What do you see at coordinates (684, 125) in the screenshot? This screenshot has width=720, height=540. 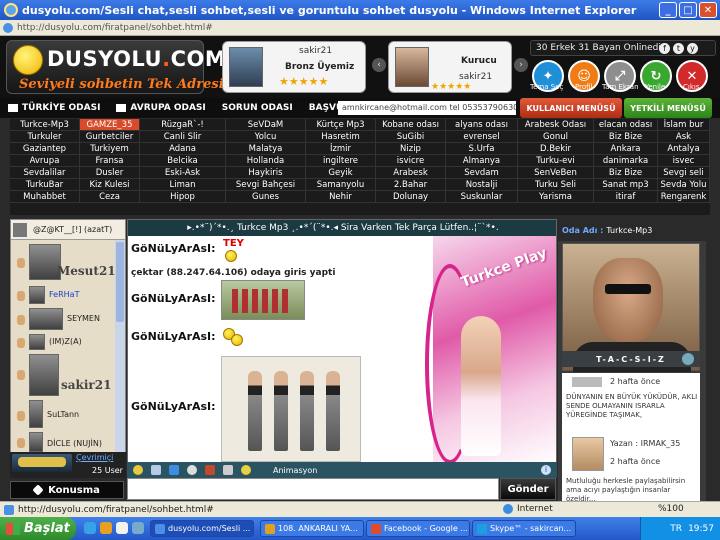 I see `room-link: İslam bur` at bounding box center [684, 125].